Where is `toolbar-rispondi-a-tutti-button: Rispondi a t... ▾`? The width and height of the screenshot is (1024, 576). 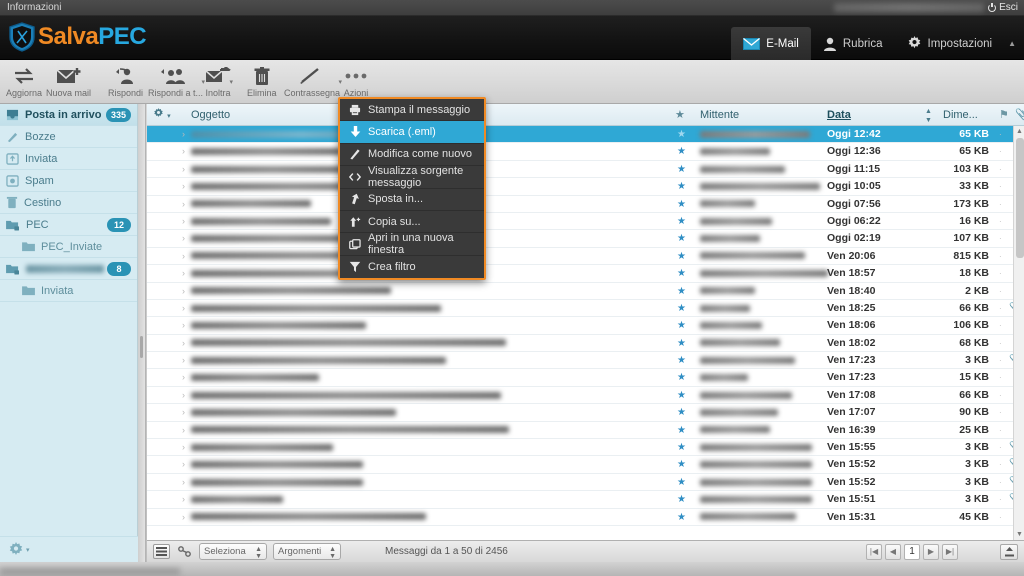 toolbar-rispondi-a-tutti-button: Rispondi a t... ▾ is located at coordinates (176, 82).